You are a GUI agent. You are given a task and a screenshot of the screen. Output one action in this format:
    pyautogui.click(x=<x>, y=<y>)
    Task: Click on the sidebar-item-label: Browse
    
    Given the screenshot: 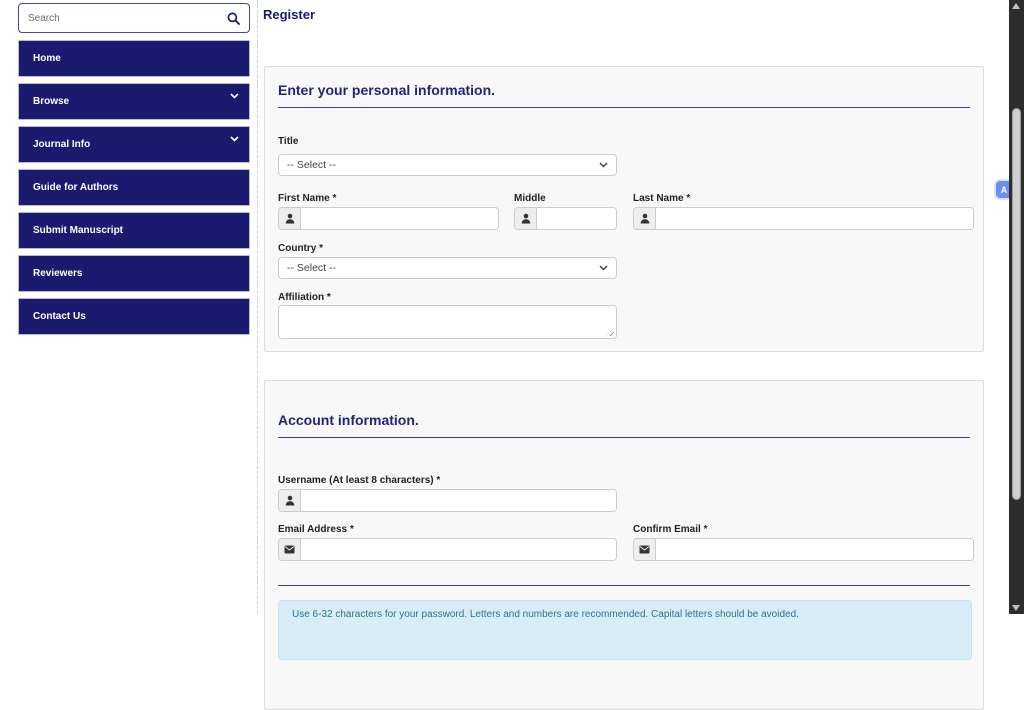 What is the action you would take?
    pyautogui.click(x=51, y=101)
    